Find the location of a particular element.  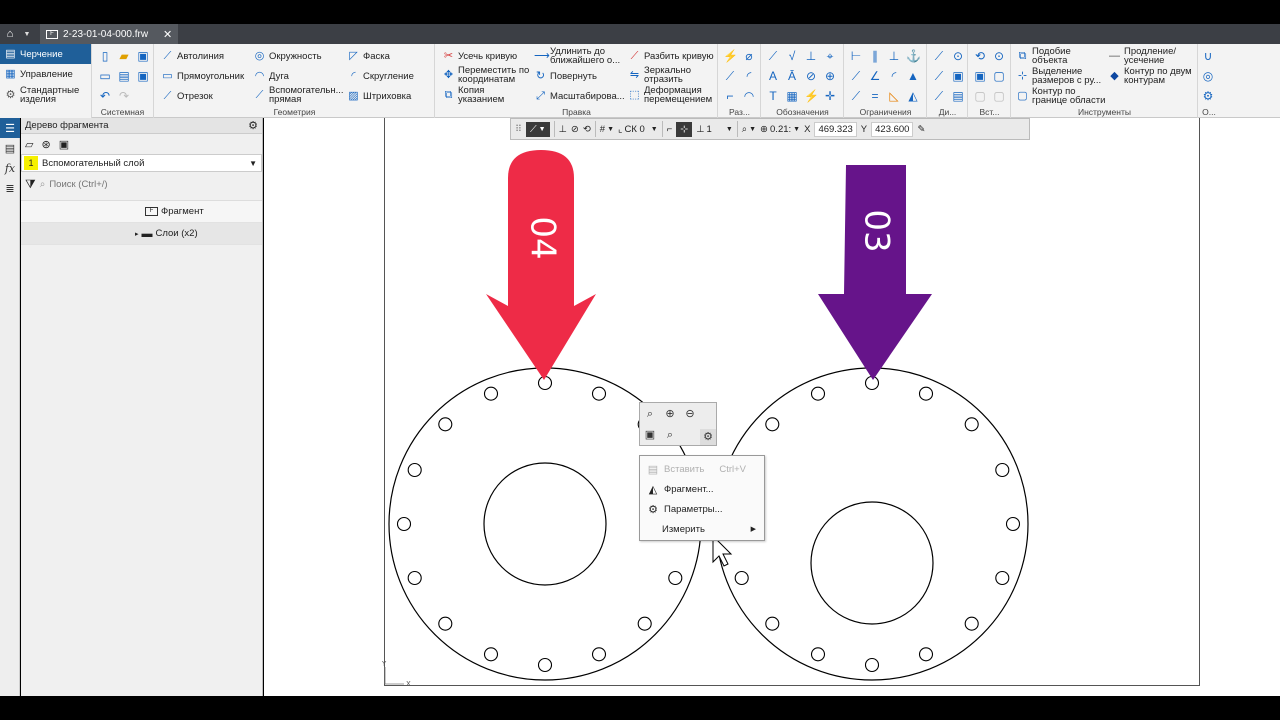

left-flange-inner-circle is located at coordinates (545, 524).